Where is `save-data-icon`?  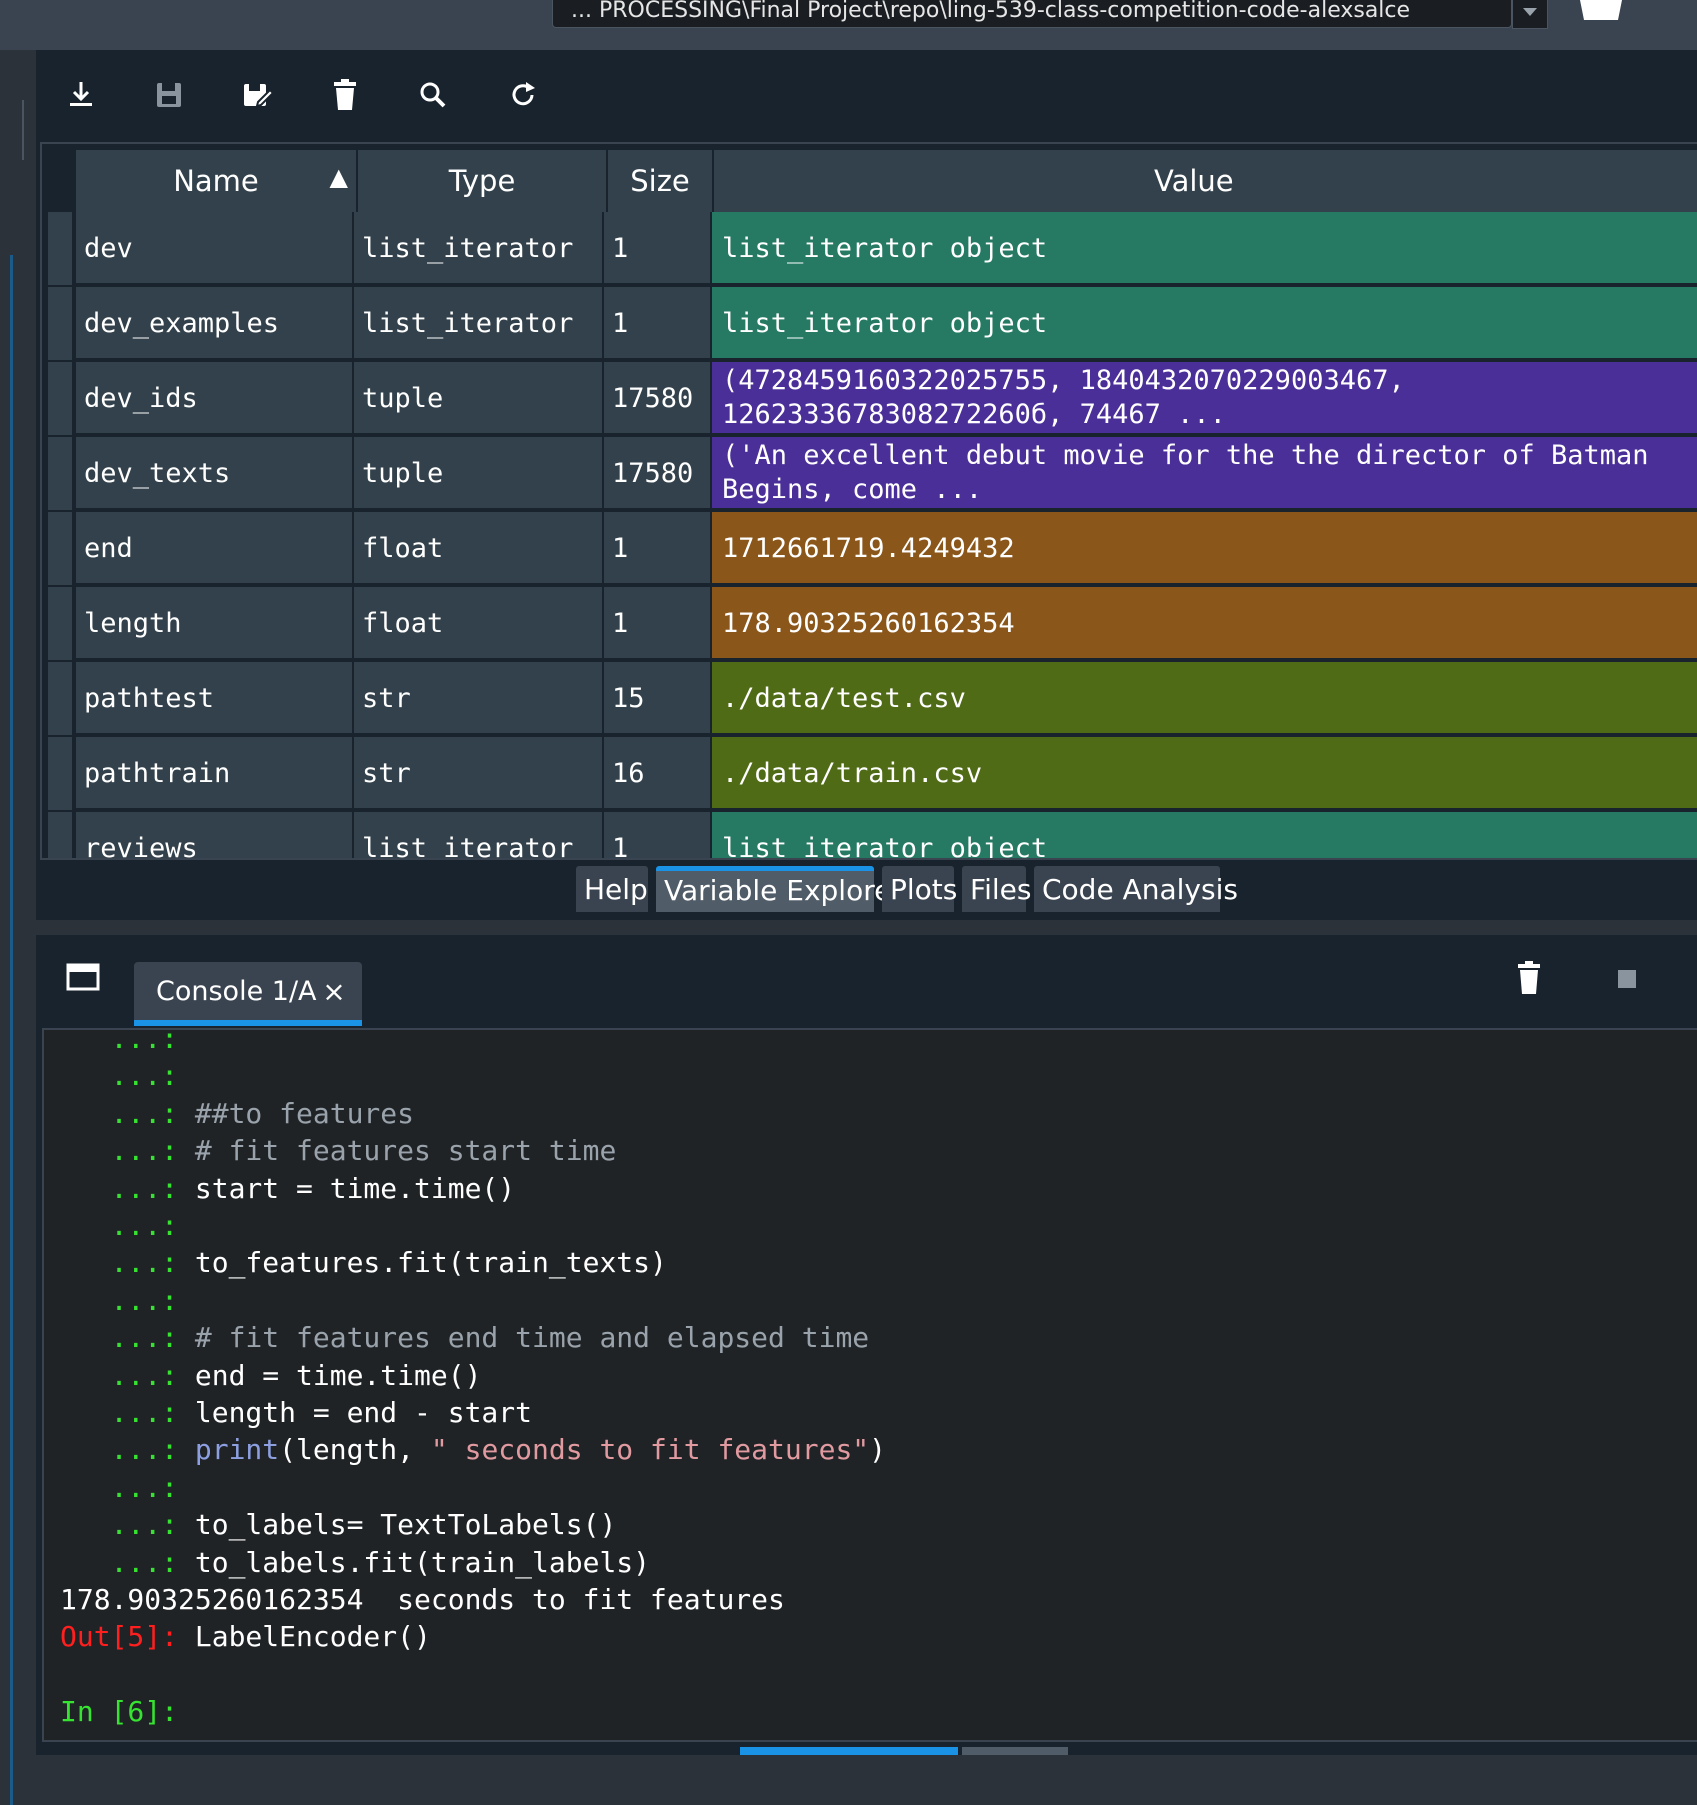
save-data-icon is located at coordinates (169, 95).